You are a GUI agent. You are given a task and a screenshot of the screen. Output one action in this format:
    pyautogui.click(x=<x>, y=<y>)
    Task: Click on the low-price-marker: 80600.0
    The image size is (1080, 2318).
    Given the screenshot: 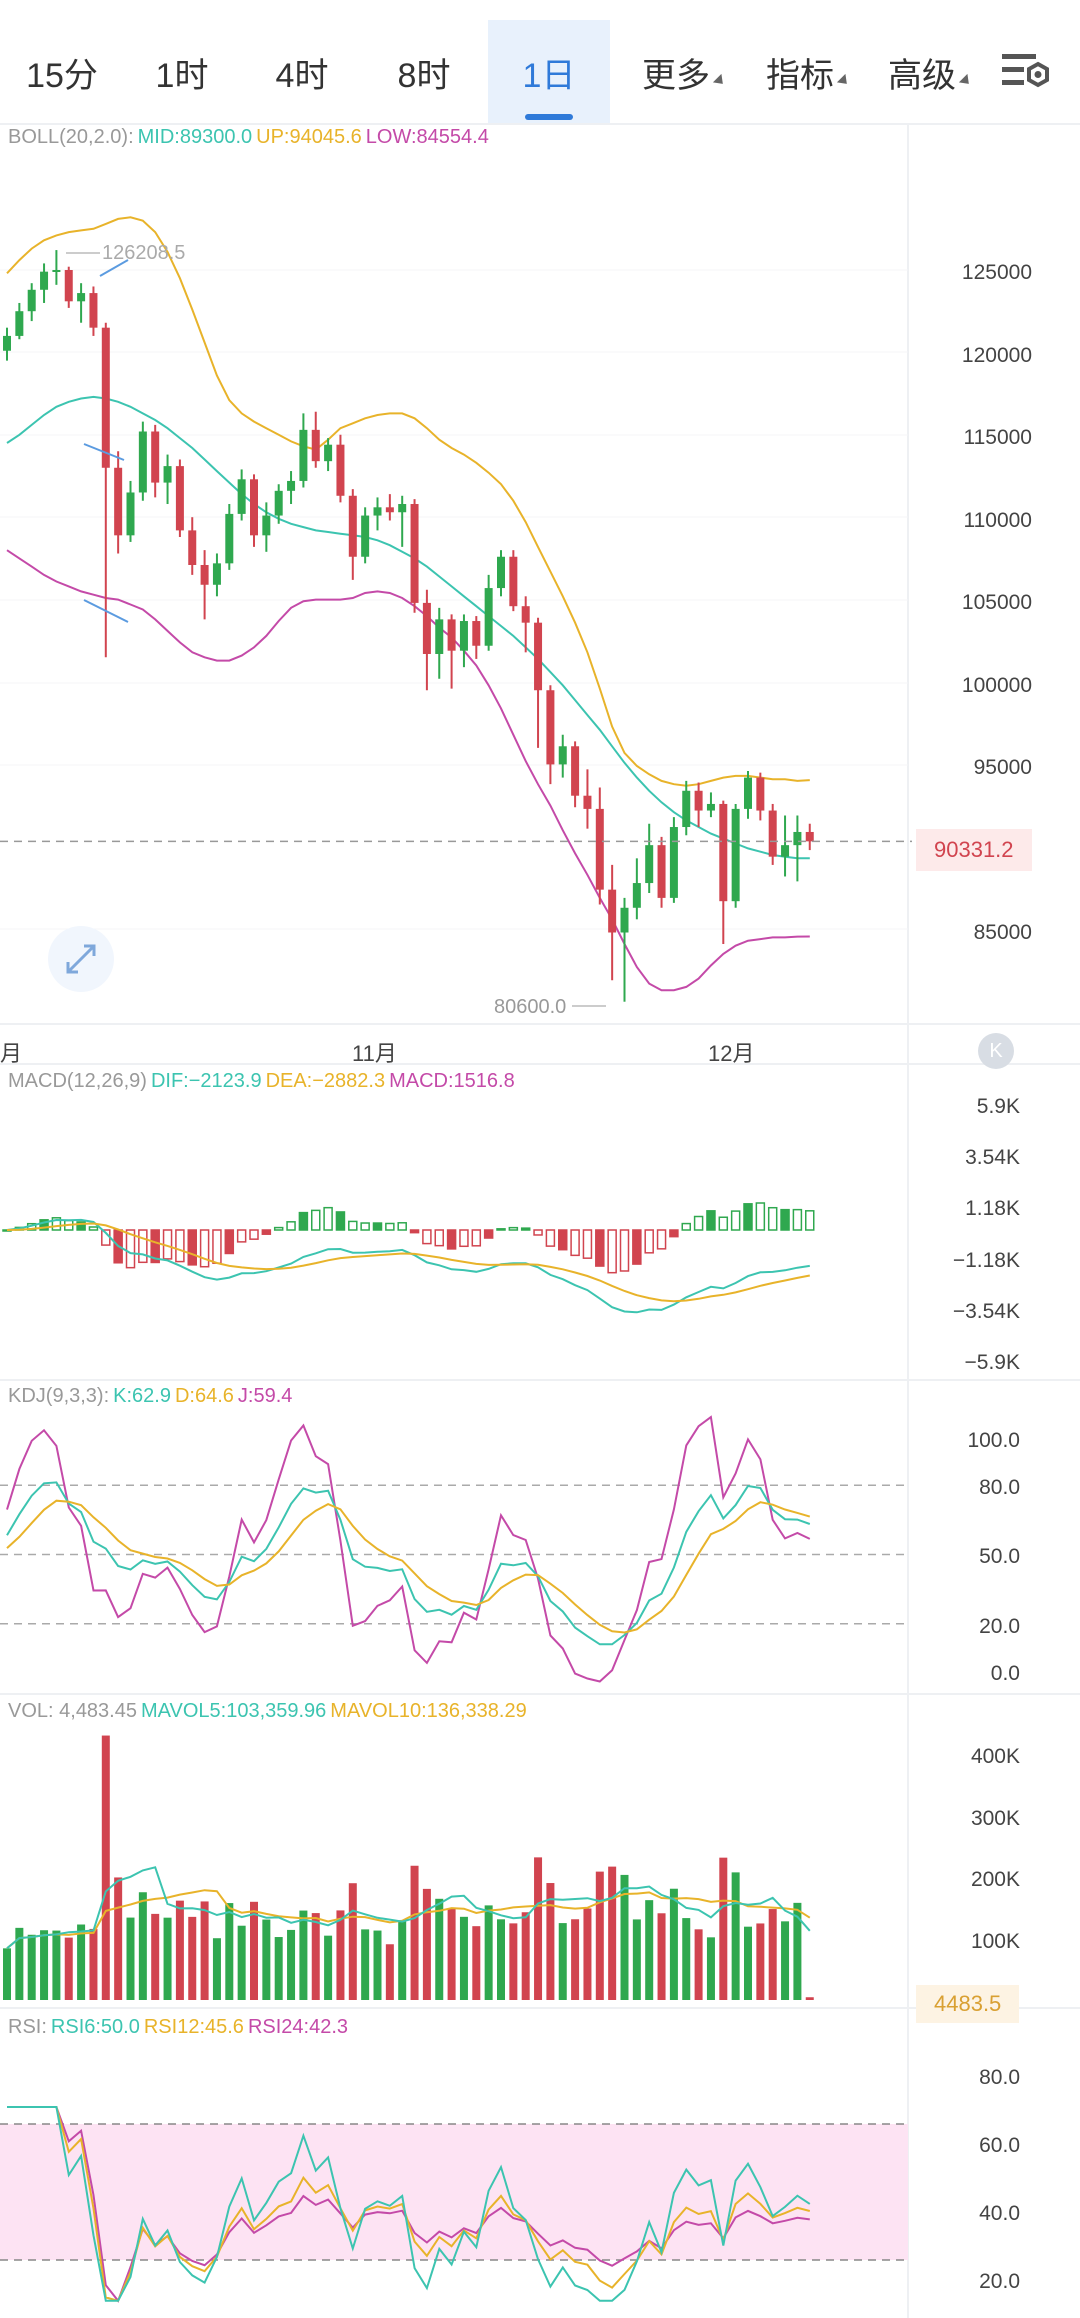 What is the action you would take?
    pyautogui.click(x=530, y=1007)
    